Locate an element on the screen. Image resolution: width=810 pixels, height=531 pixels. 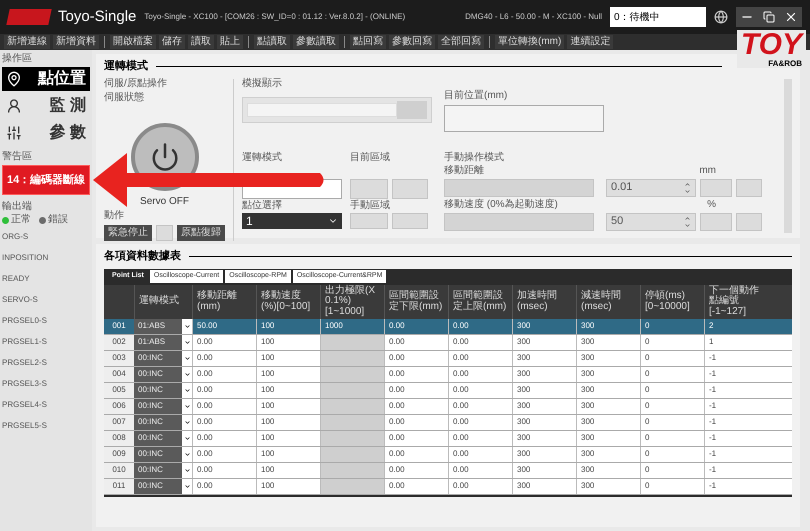
signal-label: SERVO-S is located at coordinates (20, 300).